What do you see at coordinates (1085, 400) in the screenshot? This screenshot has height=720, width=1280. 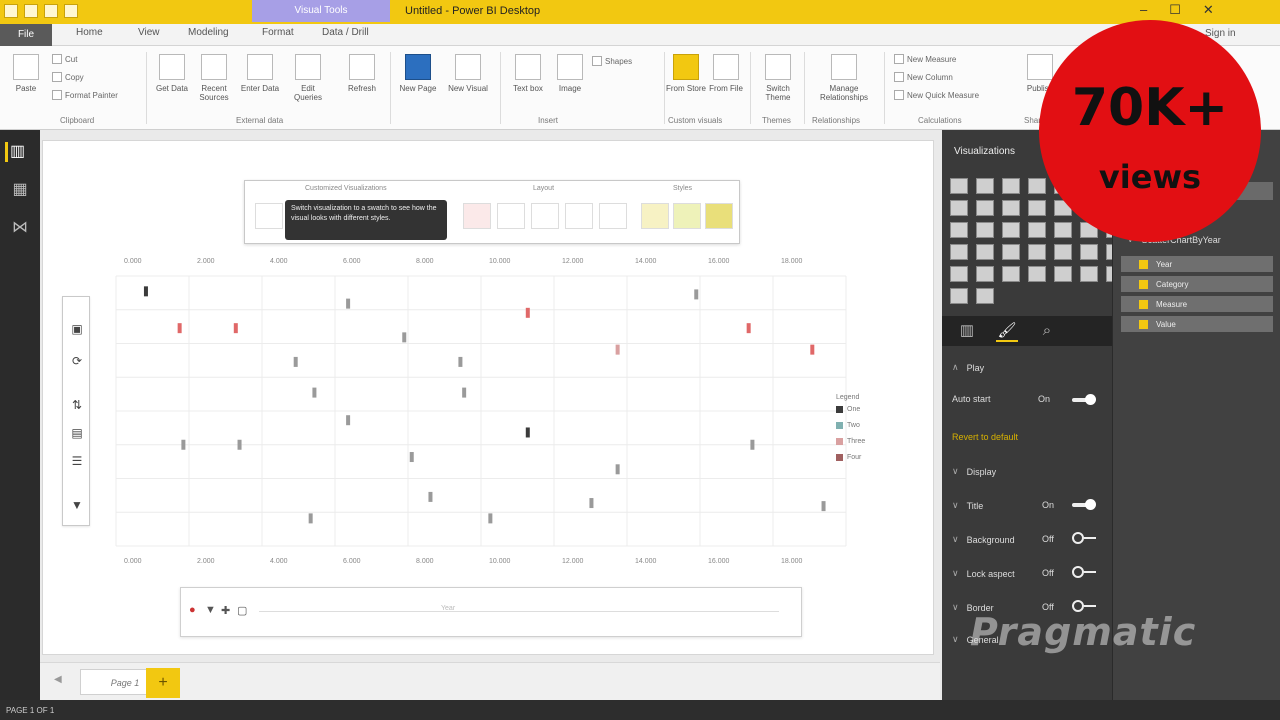 I see `toggle-auto-start` at bounding box center [1085, 400].